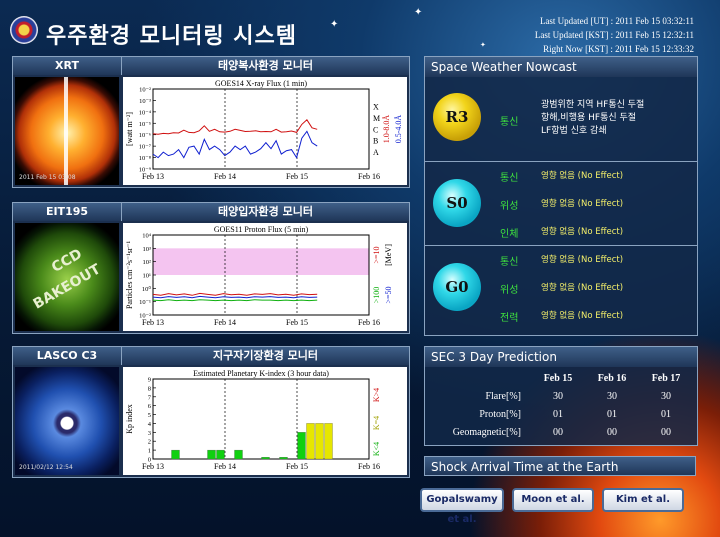  What do you see at coordinates (561, 357) in the screenshot?
I see `prediction-title: SEC 3 Day Prediction` at bounding box center [561, 357].